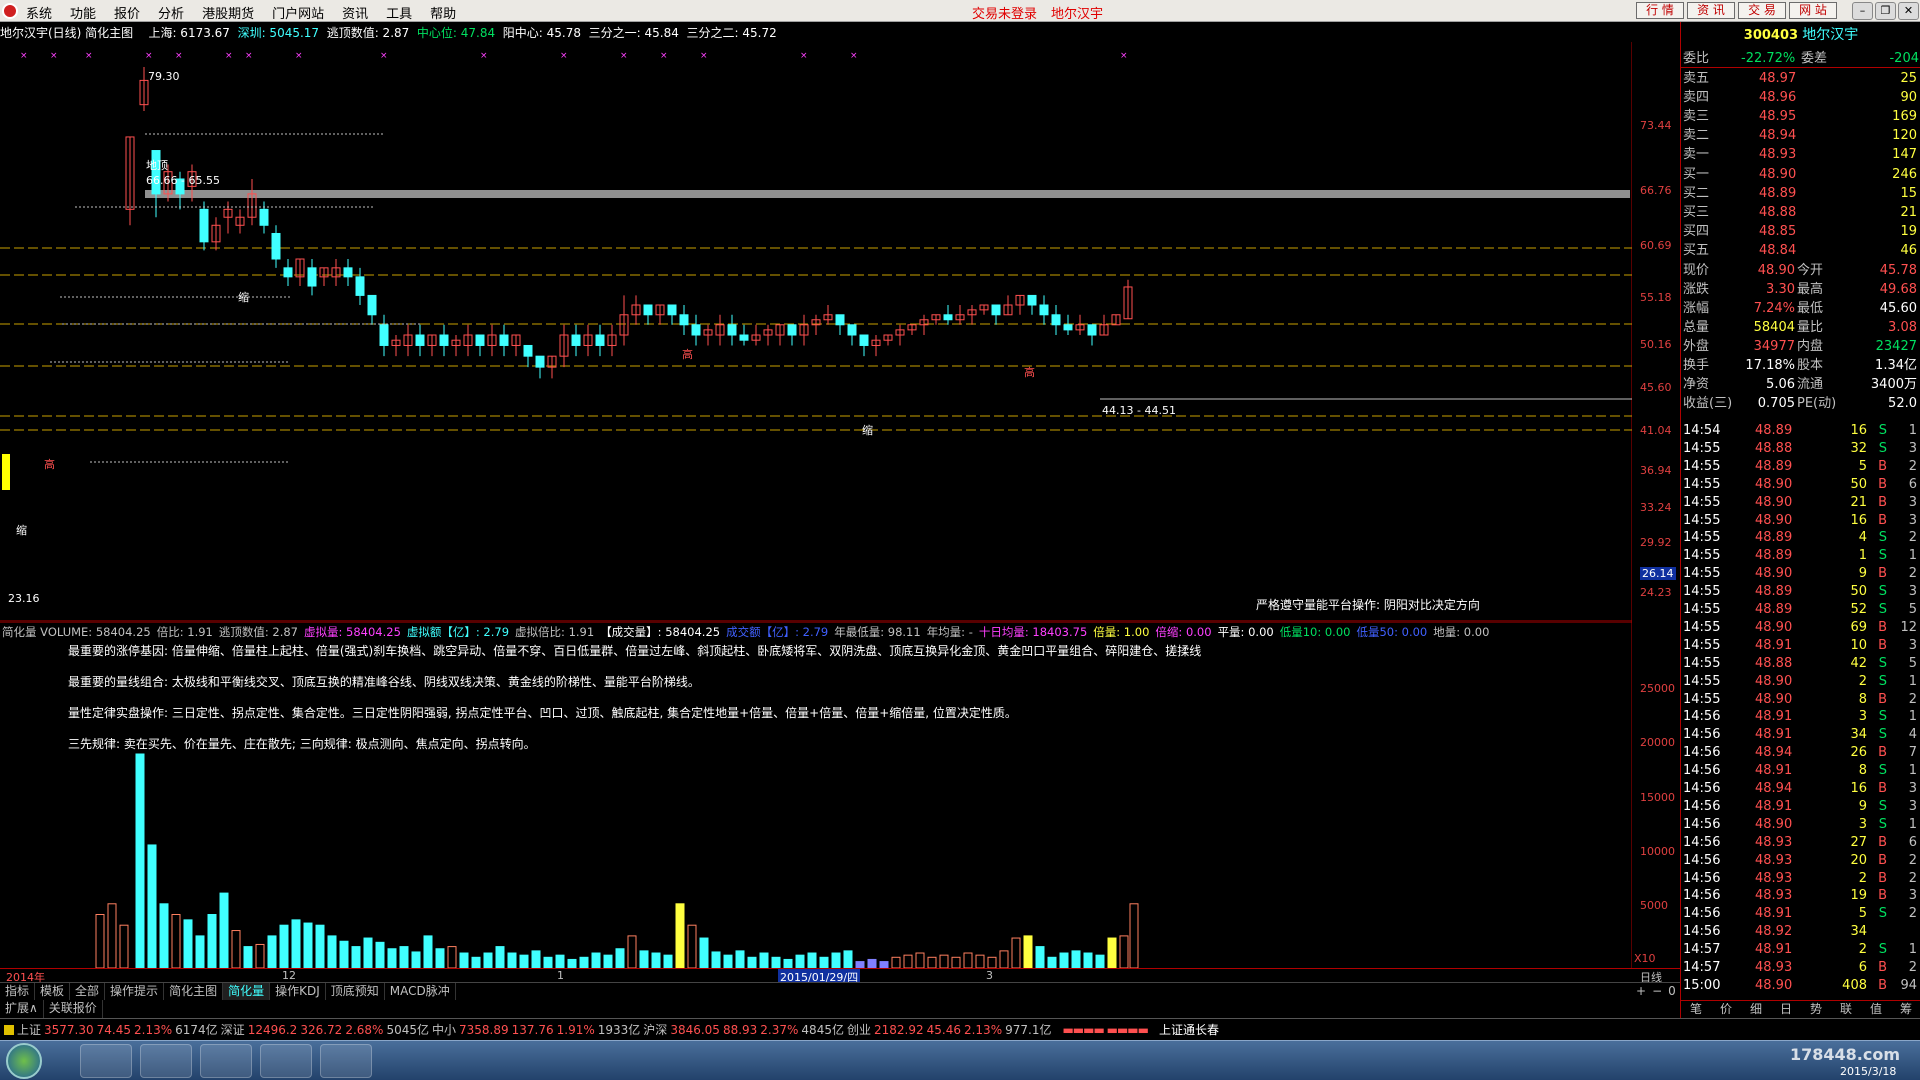  What do you see at coordinates (1908, 78) in the screenshot?
I see `ask-volume: 25` at bounding box center [1908, 78].